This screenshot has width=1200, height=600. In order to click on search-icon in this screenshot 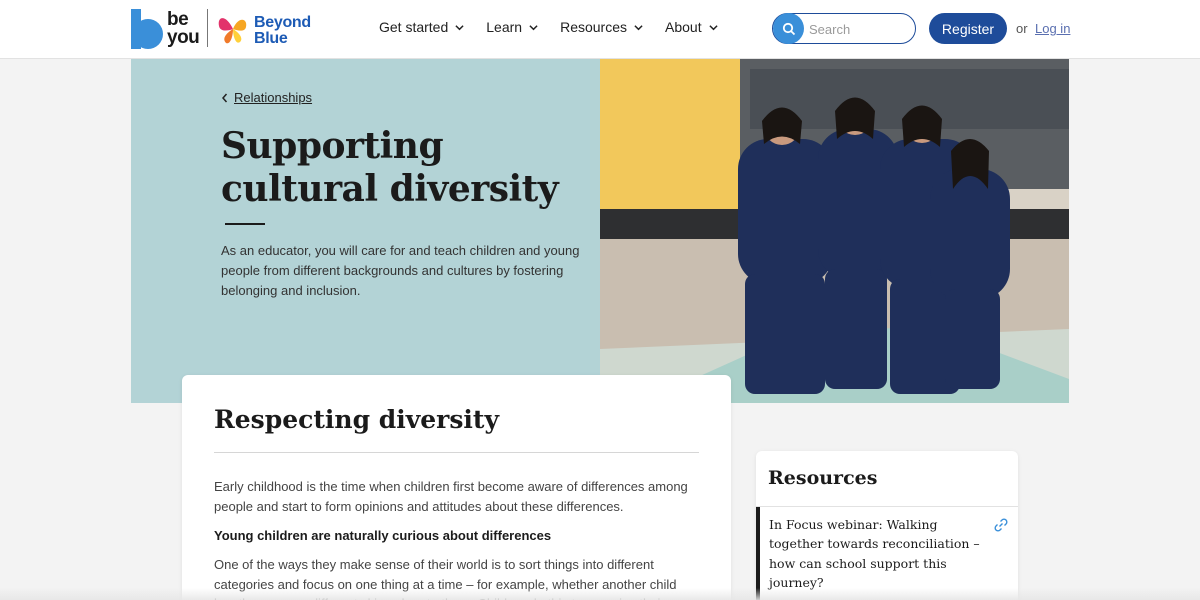, I will do `click(788, 28)`.